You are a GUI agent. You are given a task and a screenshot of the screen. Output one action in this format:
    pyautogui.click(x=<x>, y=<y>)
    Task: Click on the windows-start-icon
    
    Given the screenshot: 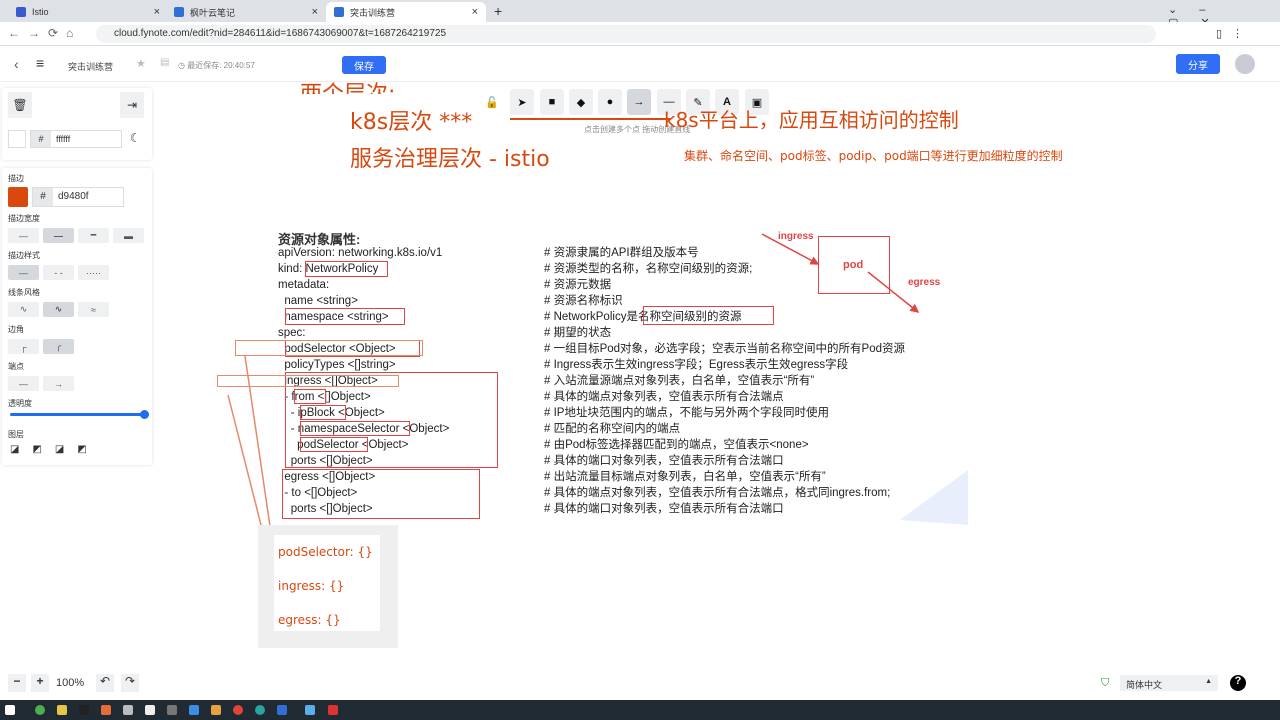 What is the action you would take?
    pyautogui.click(x=10, y=710)
    